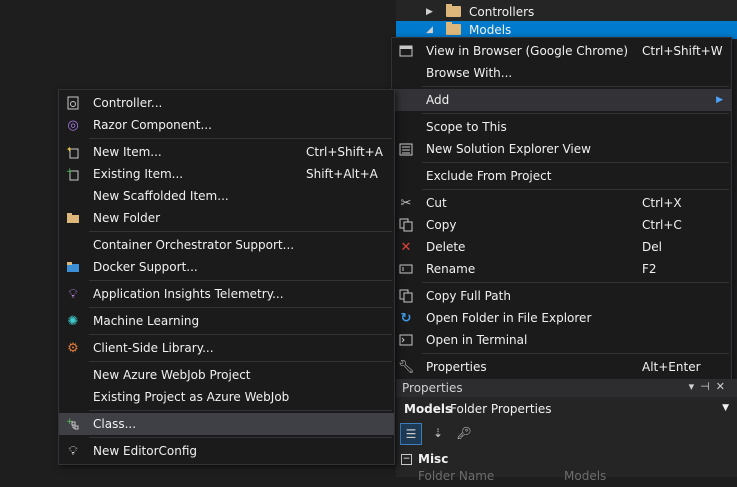  I want to click on menu-item-rename: Rename F2, so click(561, 269).